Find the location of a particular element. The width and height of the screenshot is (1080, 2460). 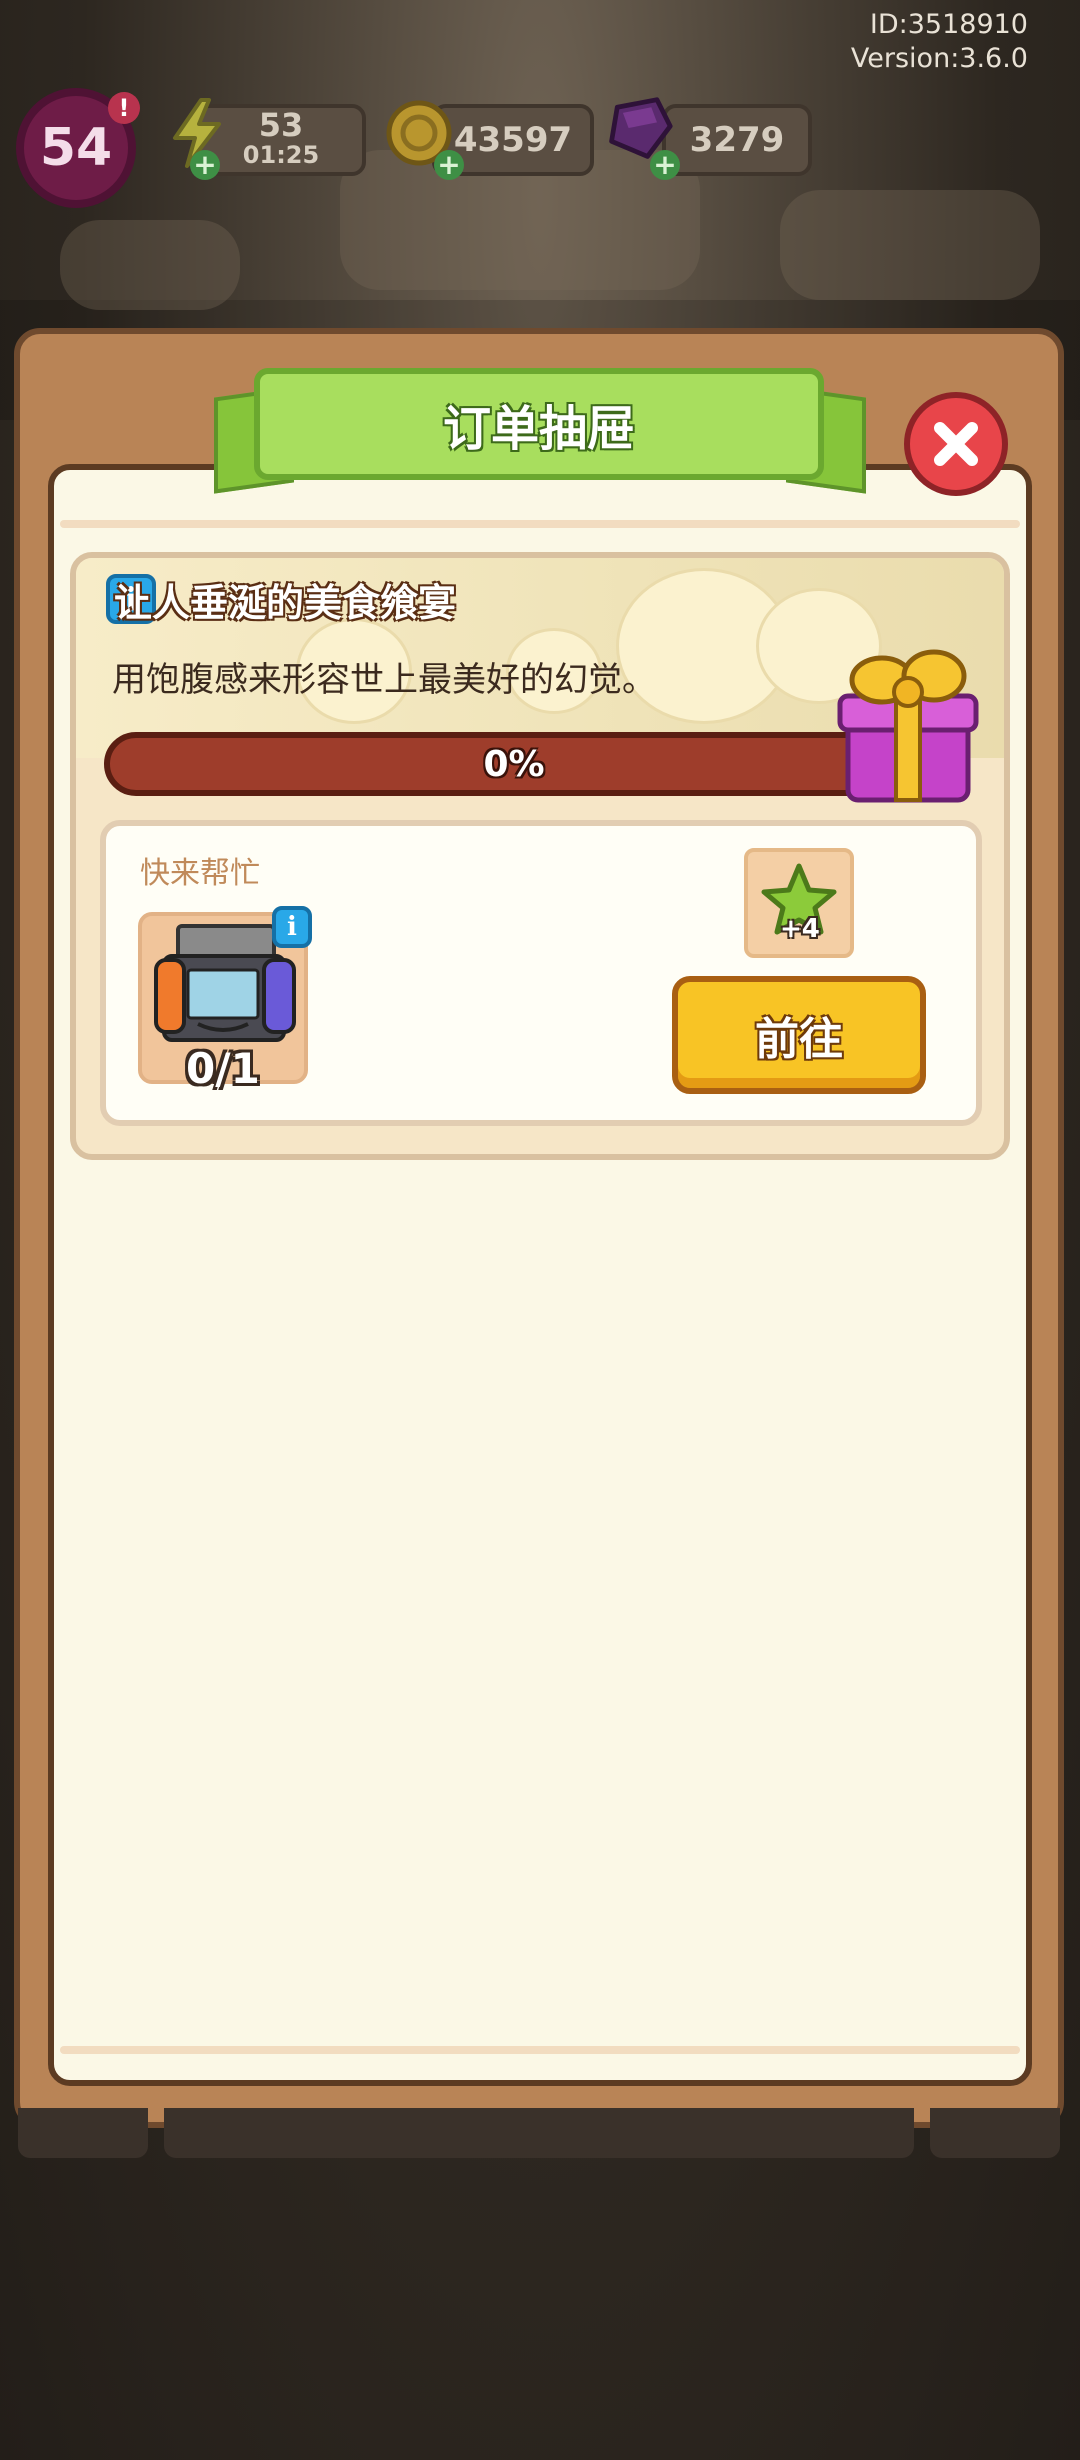

reward-count: +4 is located at coordinates (800, 929).